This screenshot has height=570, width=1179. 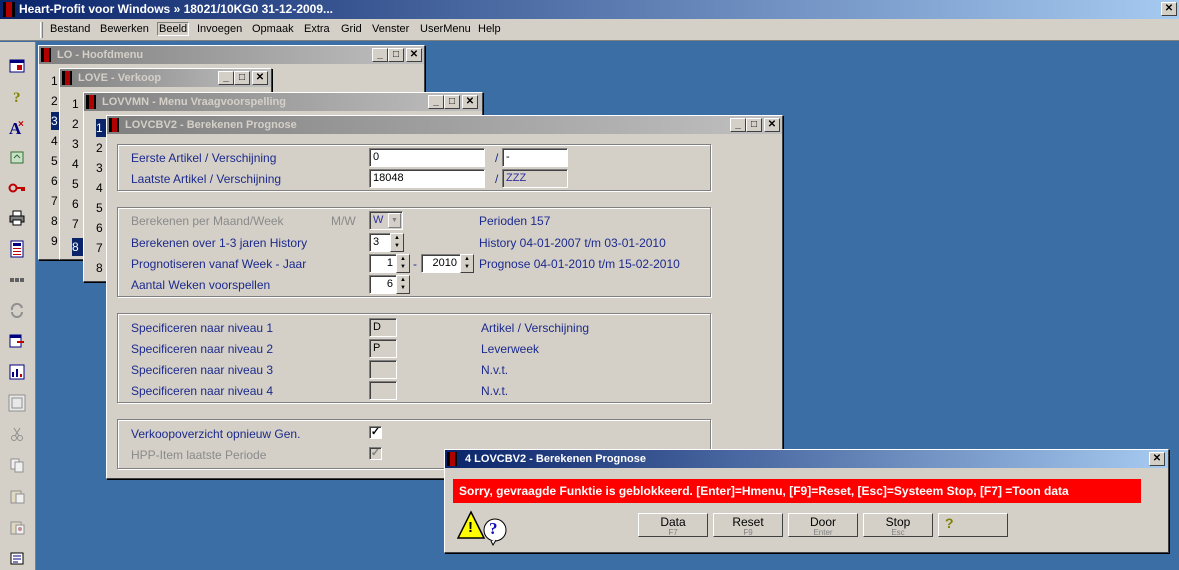 What do you see at coordinates (375, 453) in the screenshot?
I see `hpp-item-checkbox: ✓` at bounding box center [375, 453].